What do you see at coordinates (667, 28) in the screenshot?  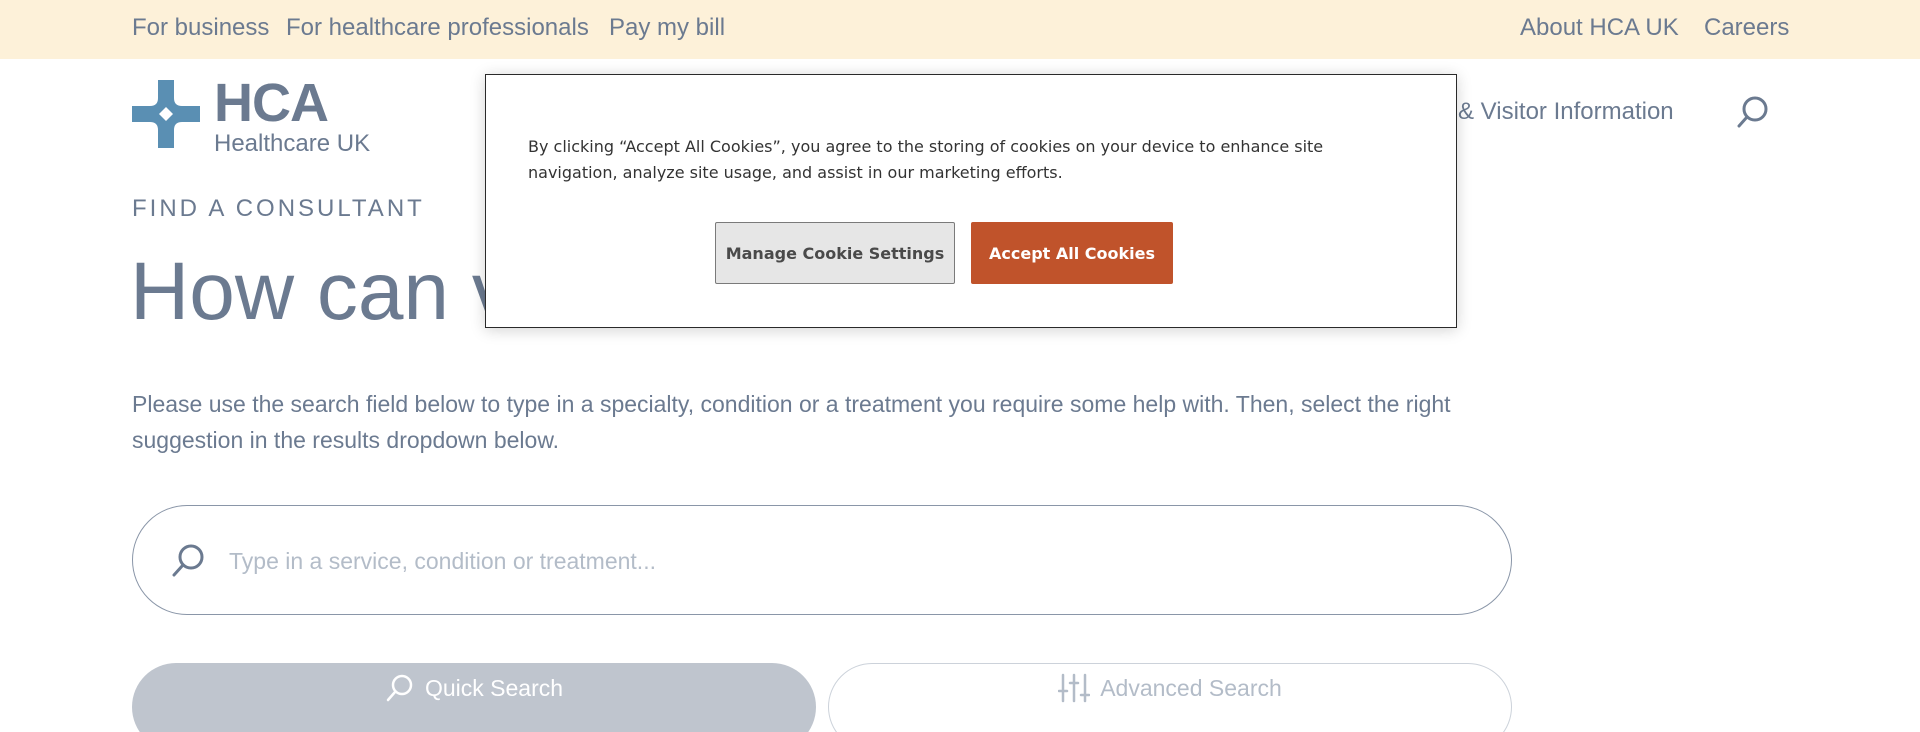 I see `link-pay-my-bill: Pay my bill` at bounding box center [667, 28].